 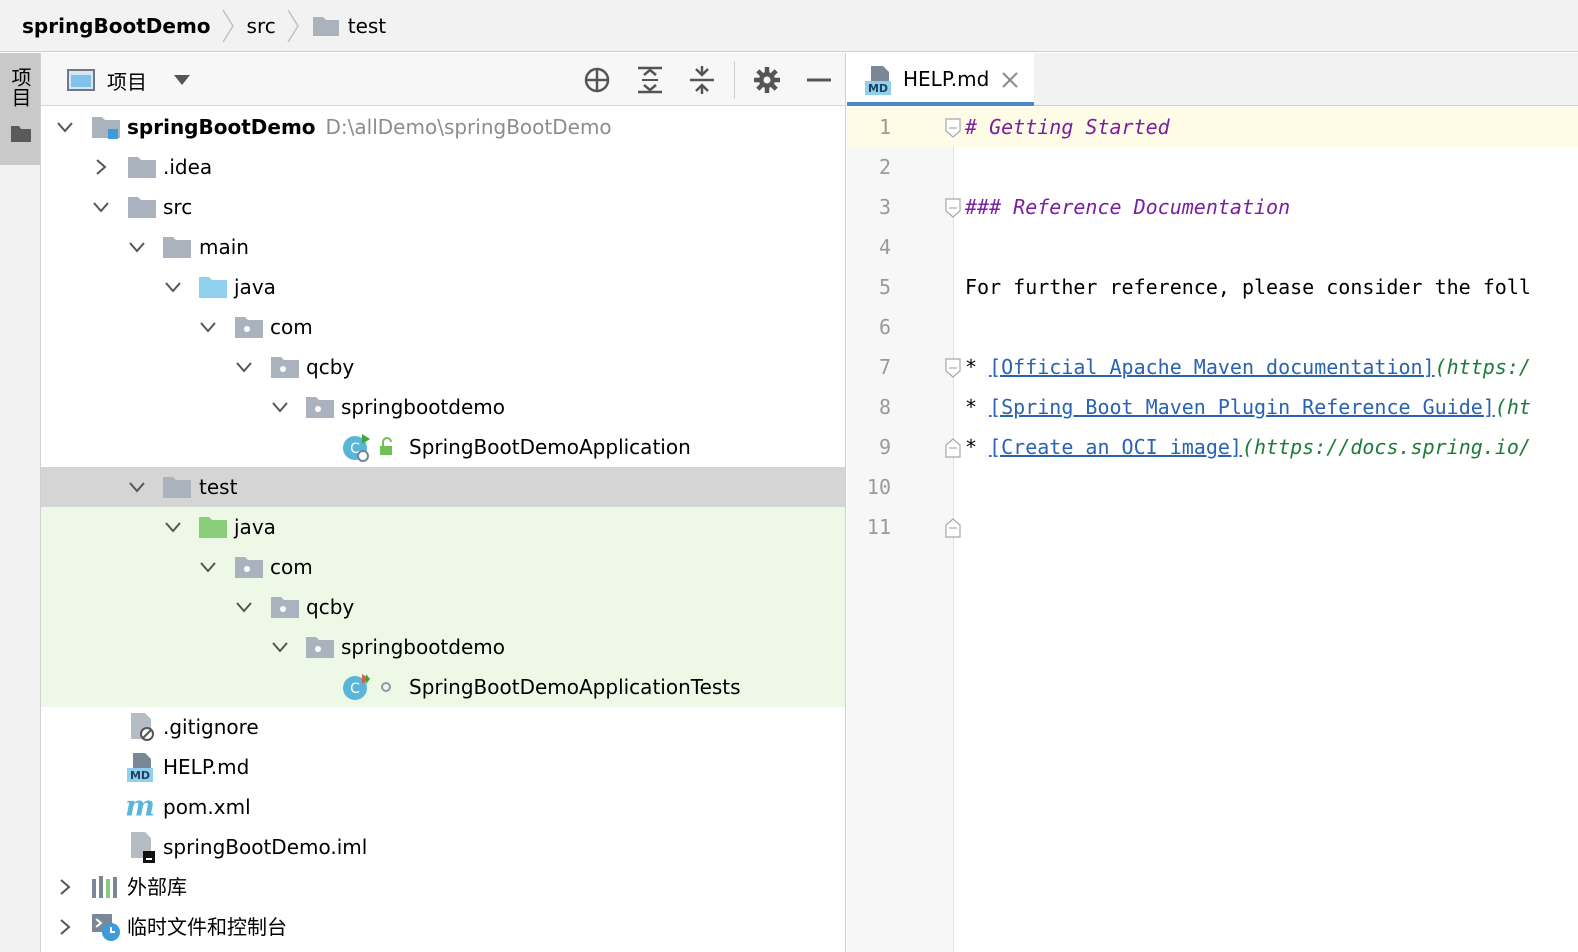 I want to click on tree-label: springbootdemo, so click(x=423, y=407).